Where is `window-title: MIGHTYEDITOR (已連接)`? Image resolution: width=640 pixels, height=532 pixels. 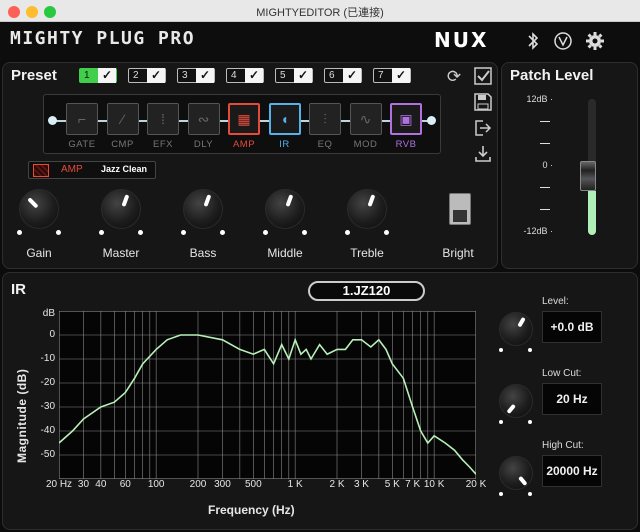
window-title: MIGHTYEDITOR (已連接) is located at coordinates (320, 13).